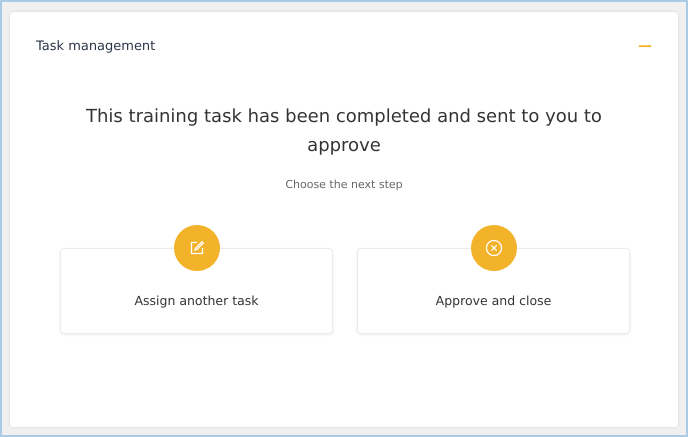  What do you see at coordinates (493, 248) in the screenshot?
I see `cancel-icon` at bounding box center [493, 248].